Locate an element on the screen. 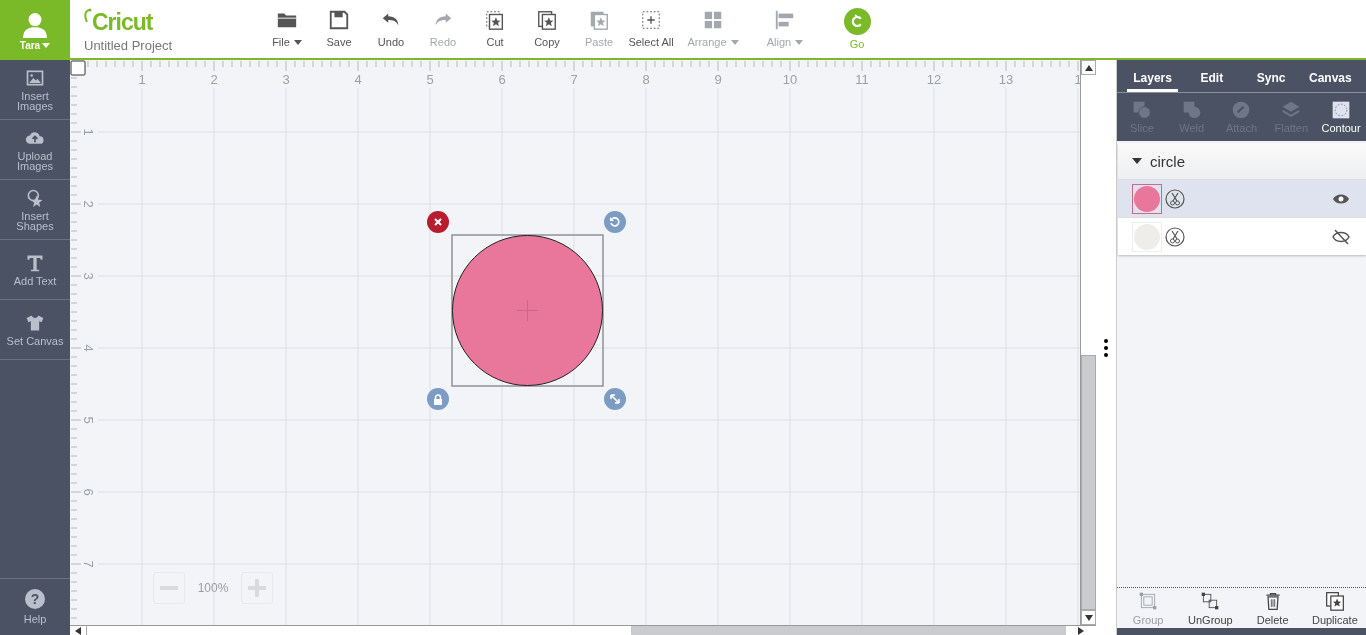  toolbar-button: Copy is located at coordinates (547, 29).